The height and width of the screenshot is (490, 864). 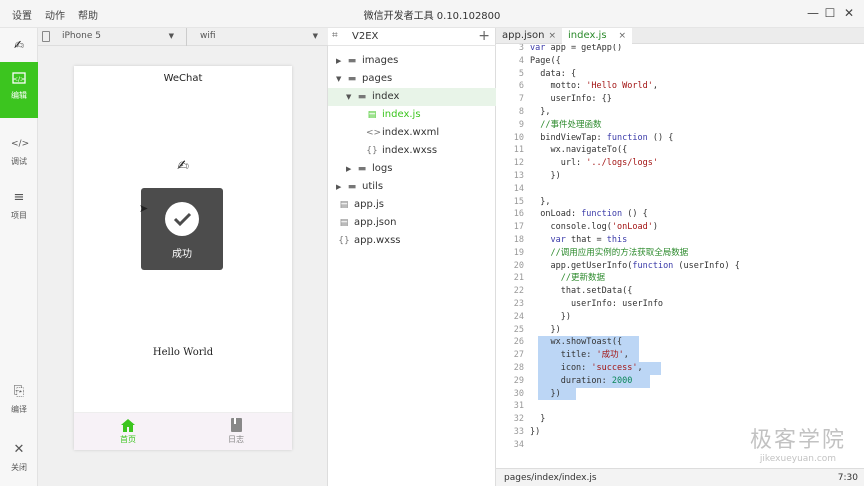 What do you see at coordinates (484, 36) in the screenshot?
I see `add-file-icon: +` at bounding box center [484, 36].